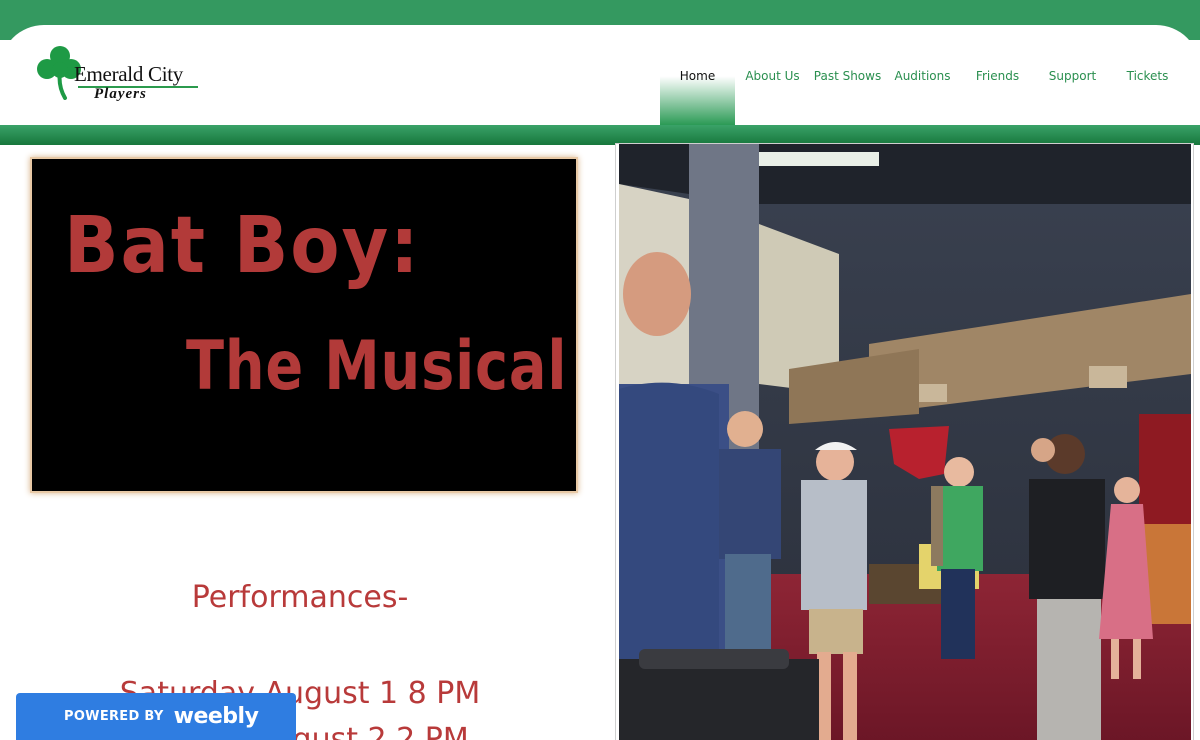  What do you see at coordinates (300, 597) in the screenshot?
I see `performances-heading: Performances-` at bounding box center [300, 597].